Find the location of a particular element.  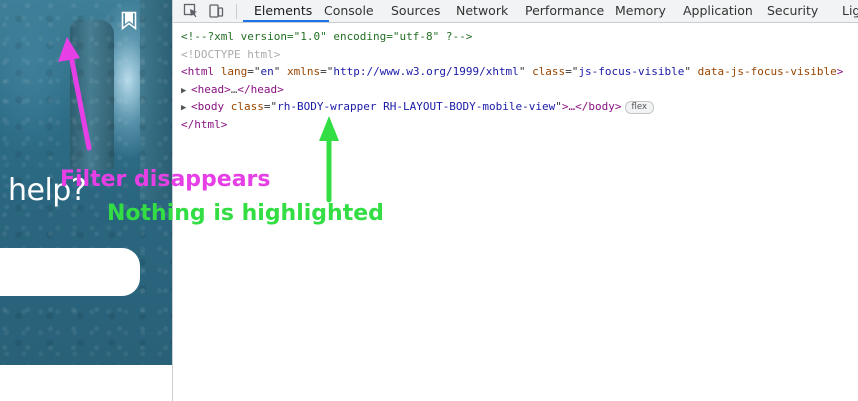

head-open-tag: <head> is located at coordinates (211, 89).